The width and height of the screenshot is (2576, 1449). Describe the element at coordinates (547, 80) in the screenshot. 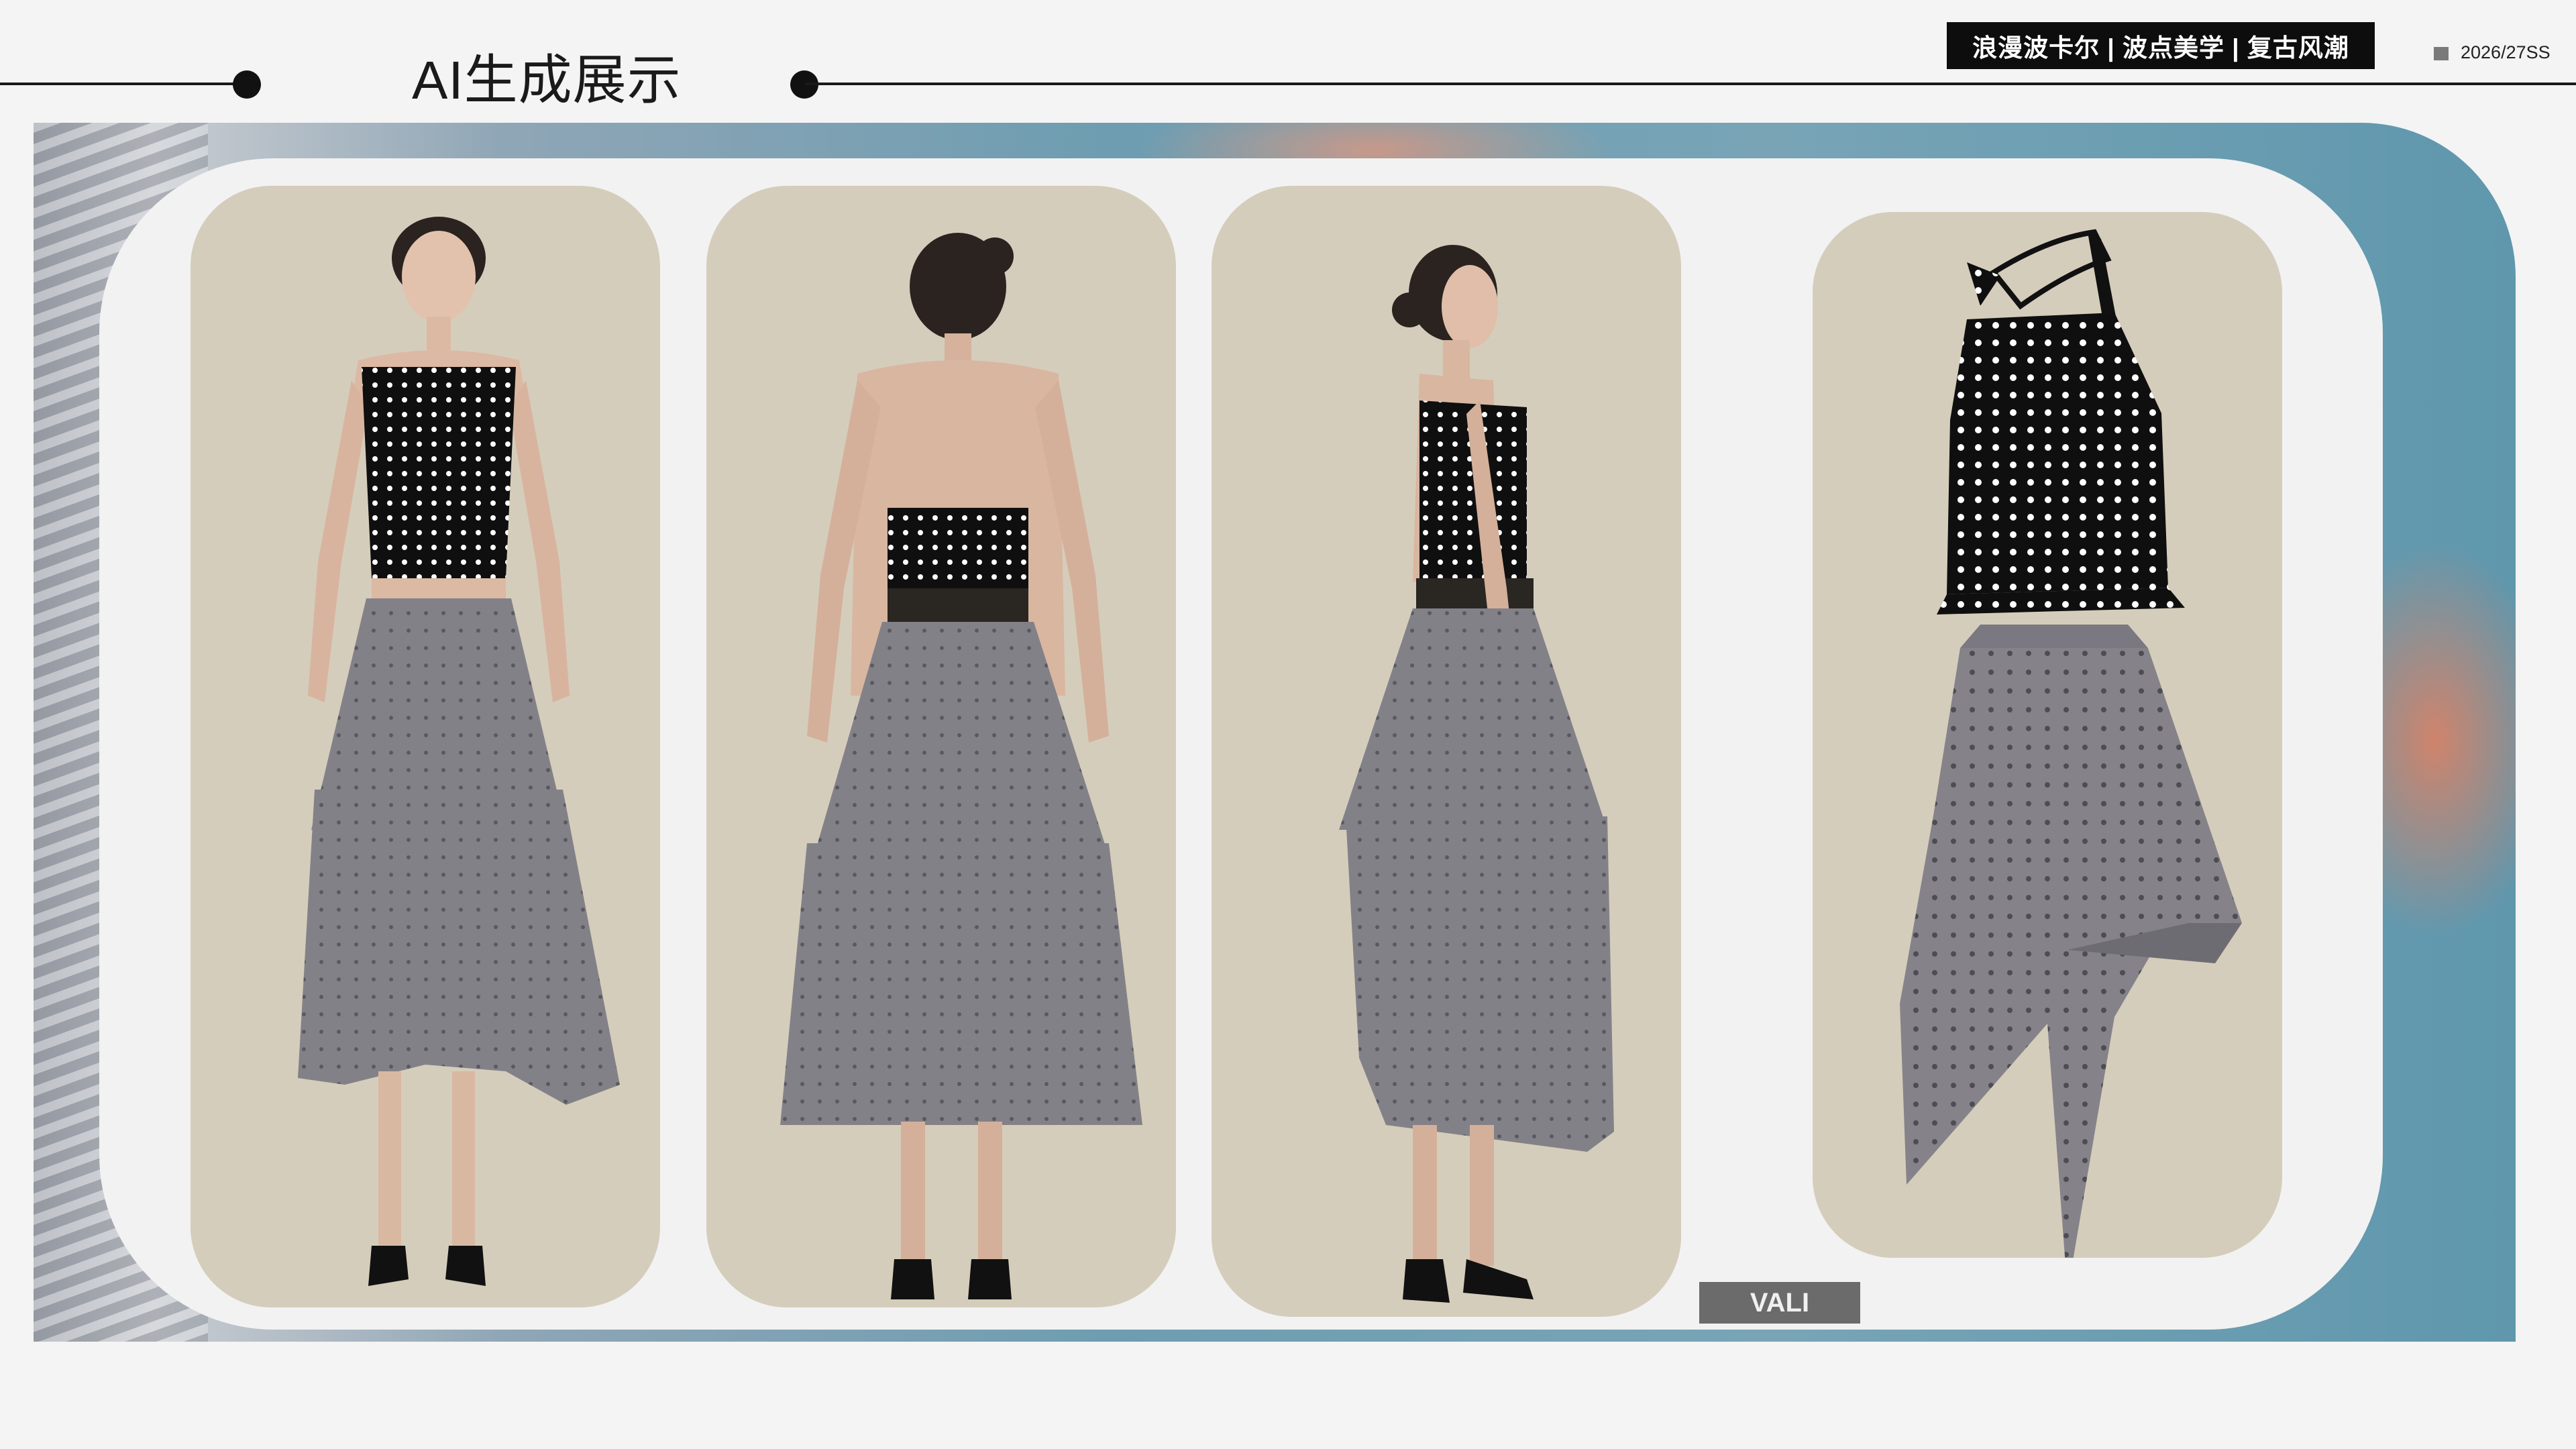

I see `page-title: AI生成展示` at that location.